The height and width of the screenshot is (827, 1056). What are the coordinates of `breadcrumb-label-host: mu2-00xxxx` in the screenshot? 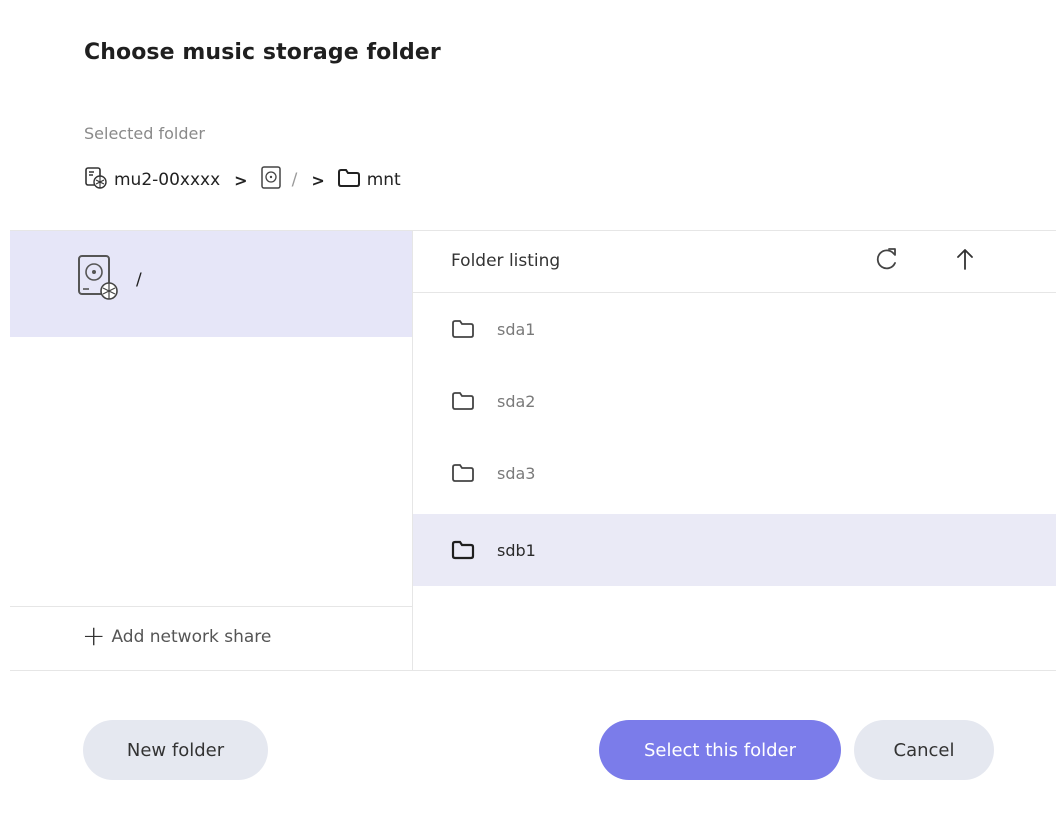 It's located at (167, 180).